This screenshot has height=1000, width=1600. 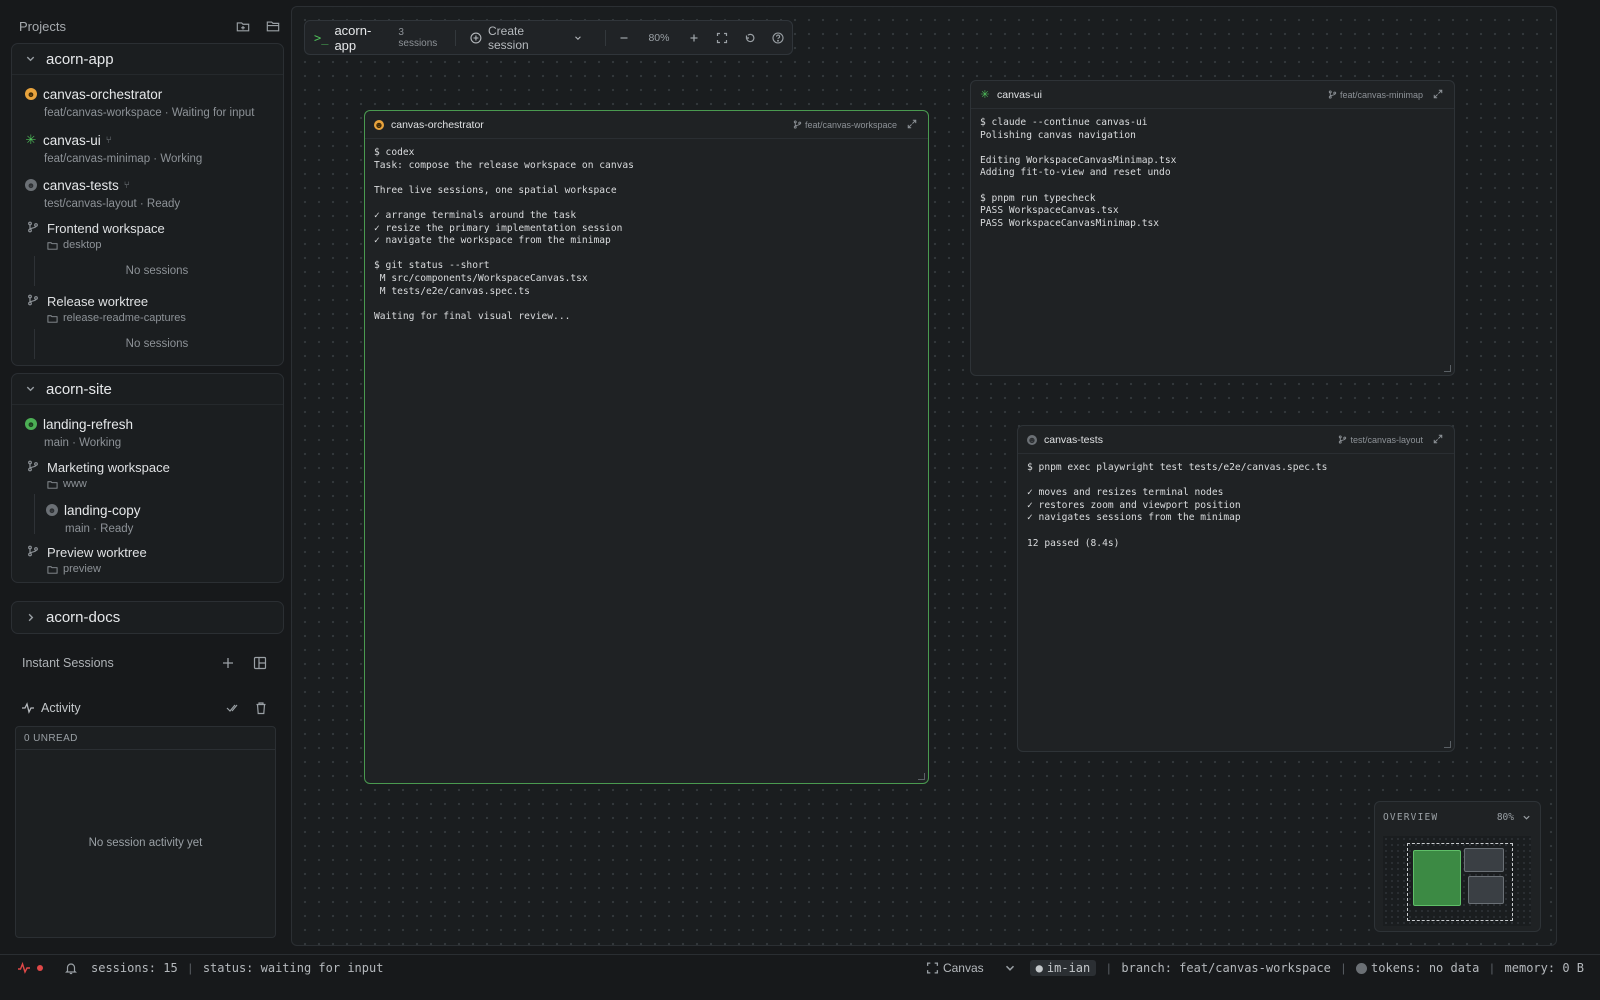 What do you see at coordinates (124, 318) in the screenshot?
I see `worktree-folder: release-readme-captures` at bounding box center [124, 318].